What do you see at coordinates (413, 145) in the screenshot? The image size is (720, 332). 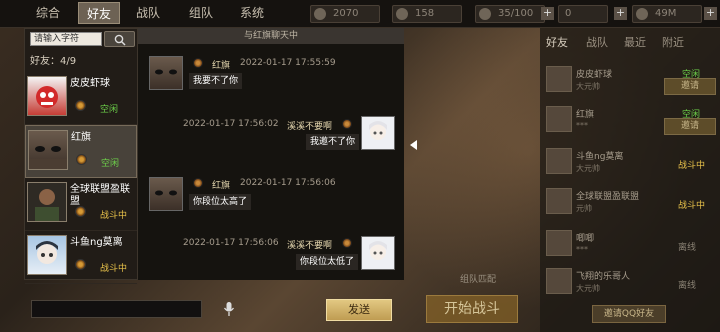 I see `collapse-chat-arrow-icon` at bounding box center [413, 145].